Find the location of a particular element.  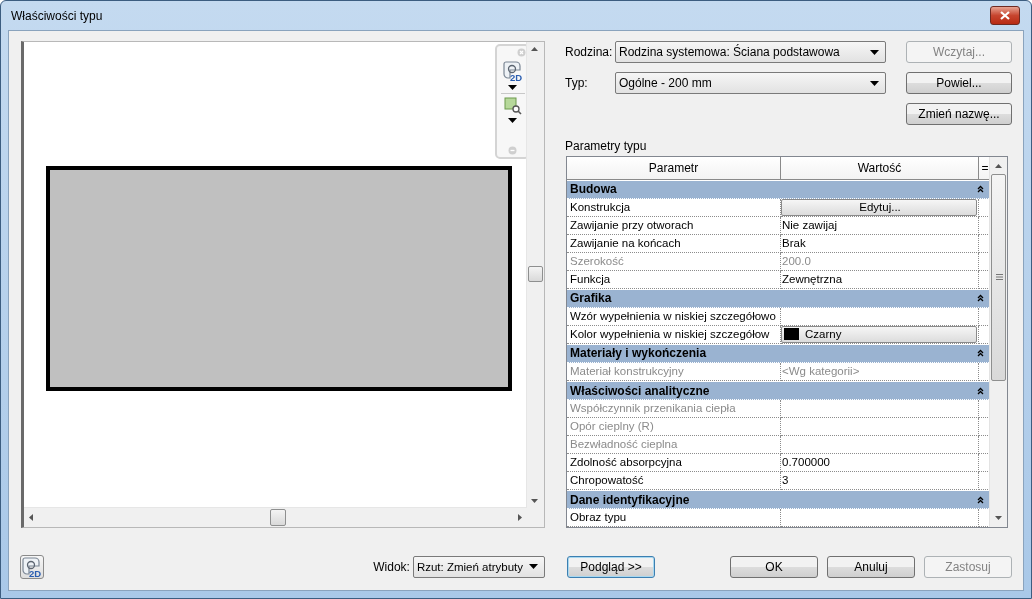

grip-icon is located at coordinates (1000, 276).